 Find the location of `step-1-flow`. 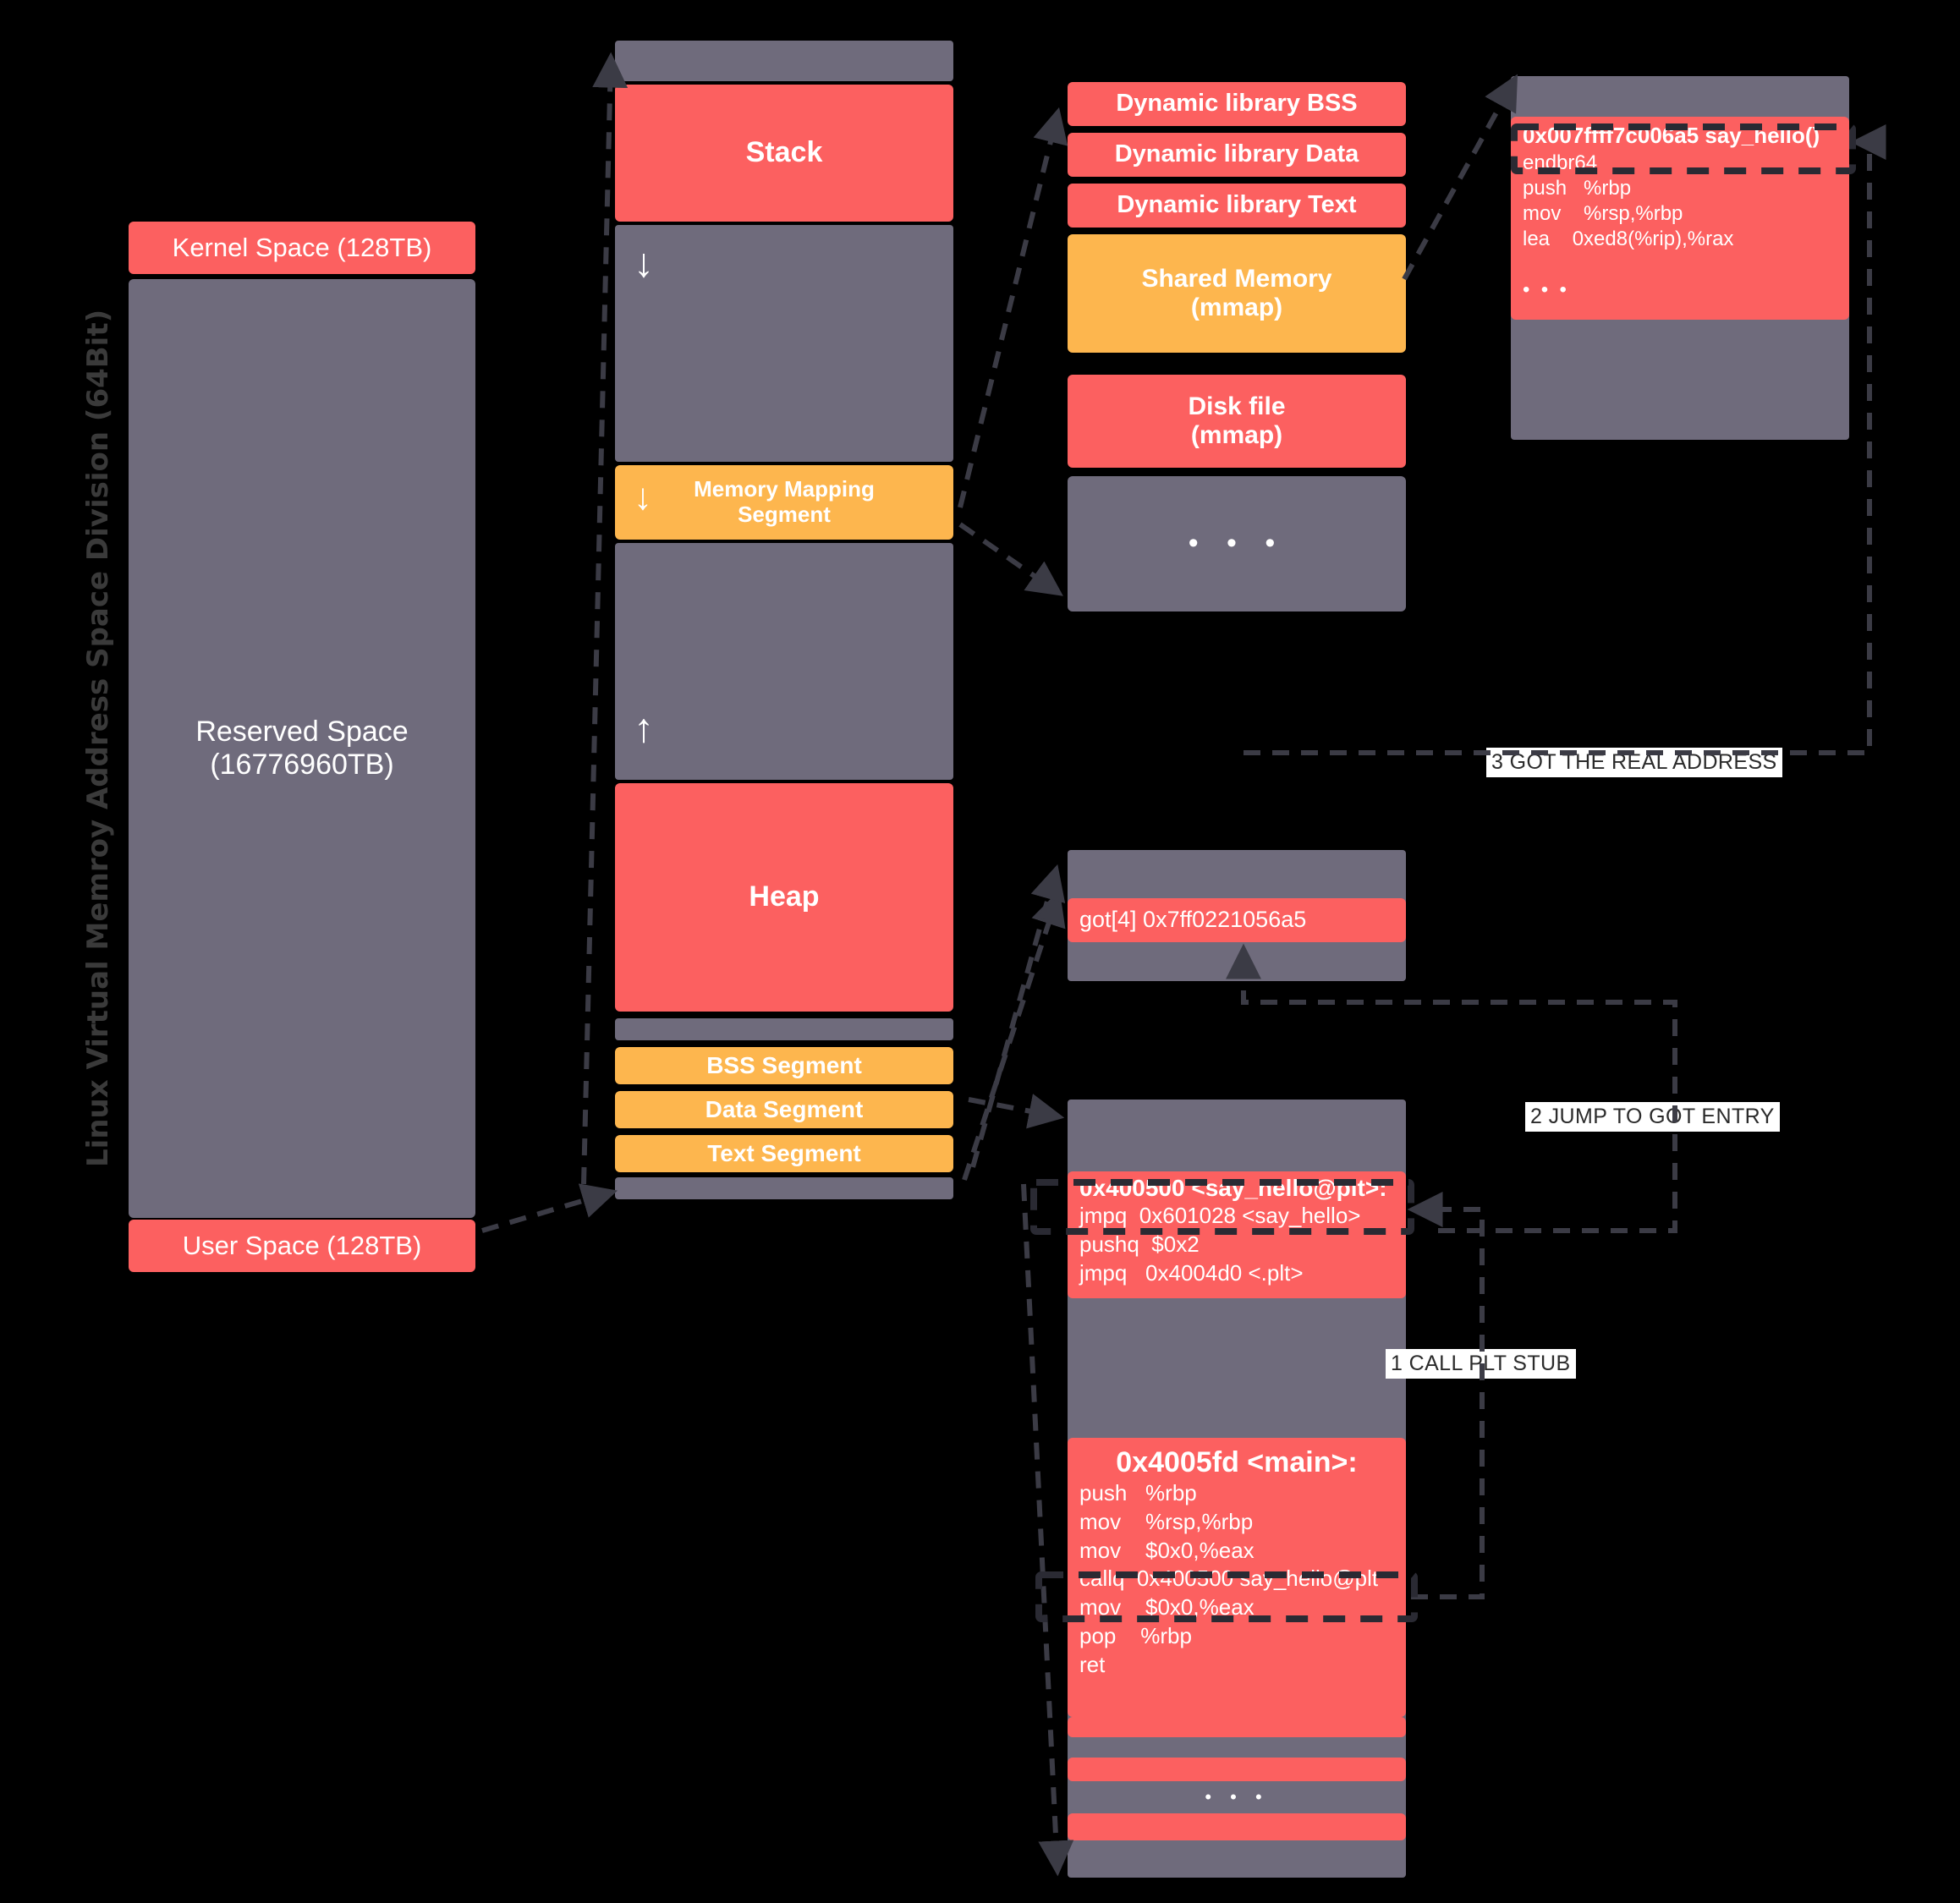

step-1-flow is located at coordinates (1446, 1395).